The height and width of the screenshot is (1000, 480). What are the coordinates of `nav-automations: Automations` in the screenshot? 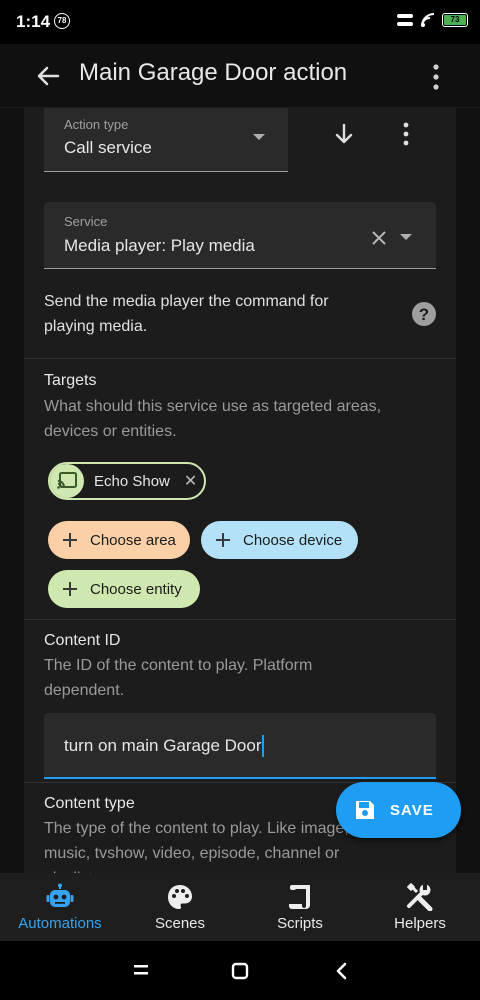 It's located at (60, 907).